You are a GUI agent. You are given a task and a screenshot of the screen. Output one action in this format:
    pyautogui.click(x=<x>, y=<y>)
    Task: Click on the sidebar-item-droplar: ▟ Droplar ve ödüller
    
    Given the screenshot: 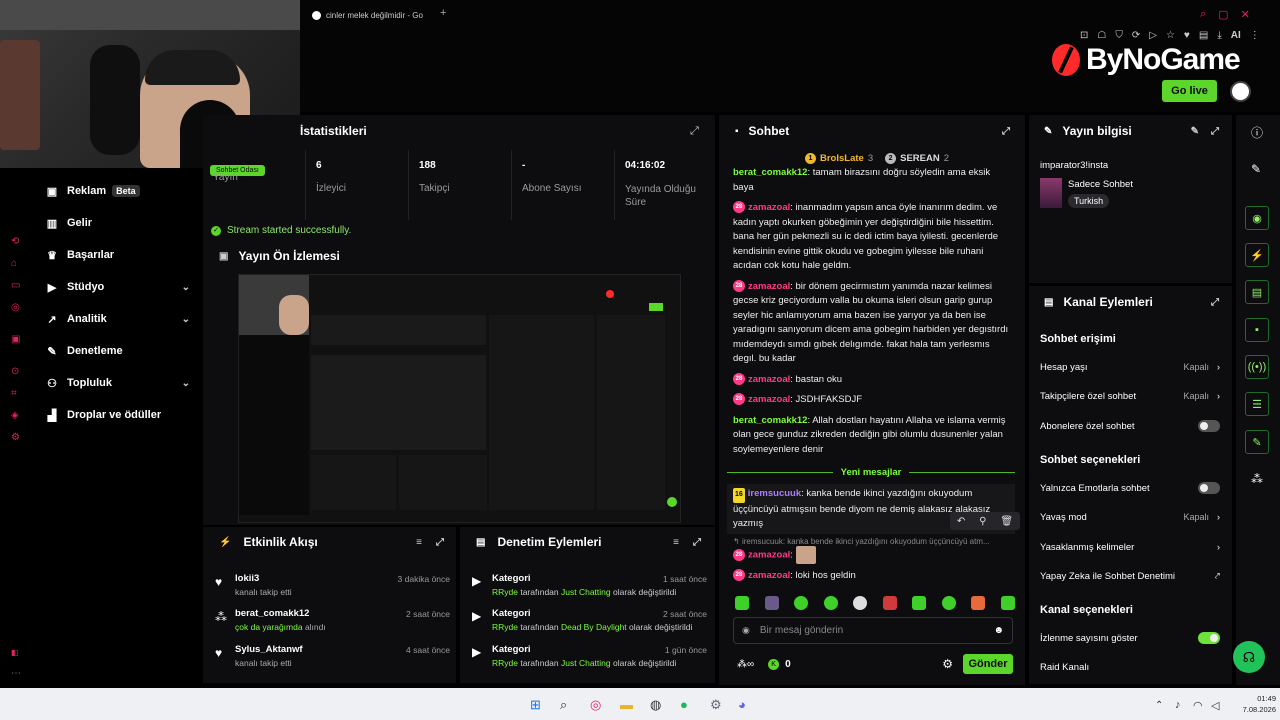 What is the action you would take?
    pyautogui.click(x=125, y=415)
    